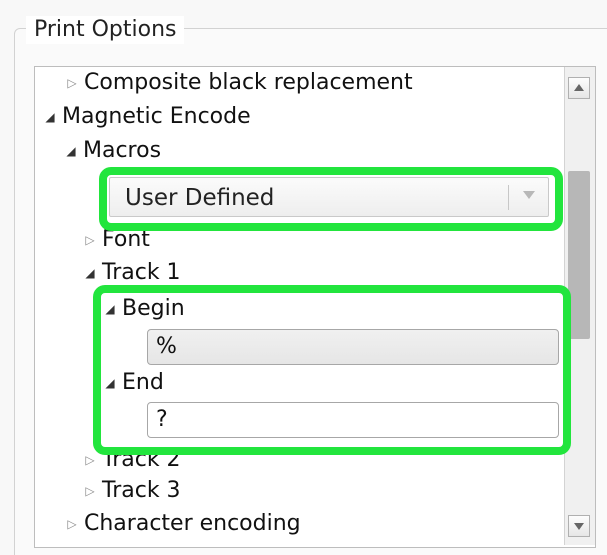 The image size is (607, 555). Describe the element at coordinates (508, 197) in the screenshot. I see `dropdown-separator` at that location.